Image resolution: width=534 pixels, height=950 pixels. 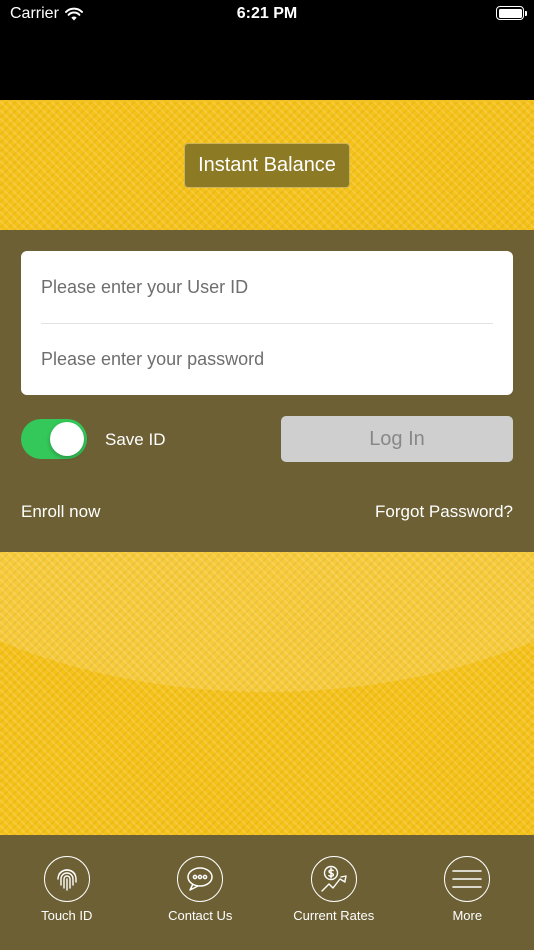 I want to click on tab-current-rates: Current Rates, so click(x=334, y=892).